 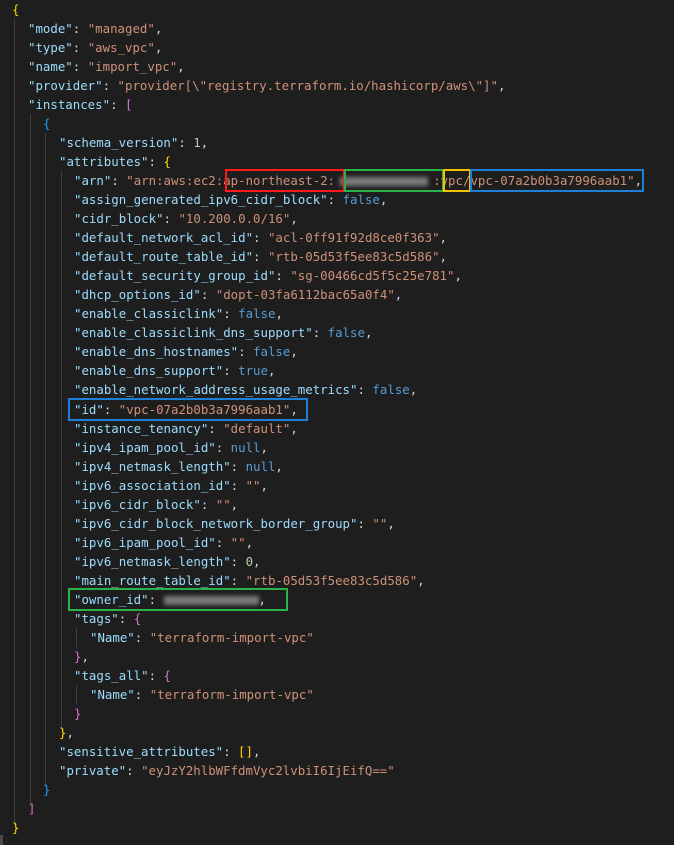 I want to click on code-line-type: "type": "aws_vpc",, so click(x=95, y=47).